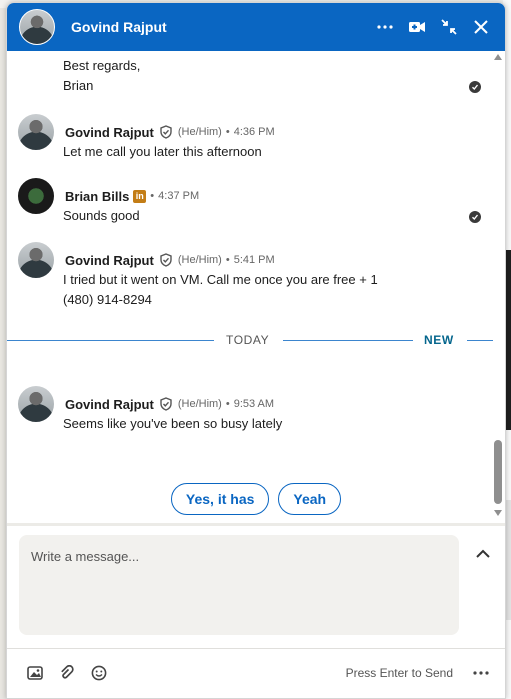  I want to click on scroll-up-icon, so click(498, 57).